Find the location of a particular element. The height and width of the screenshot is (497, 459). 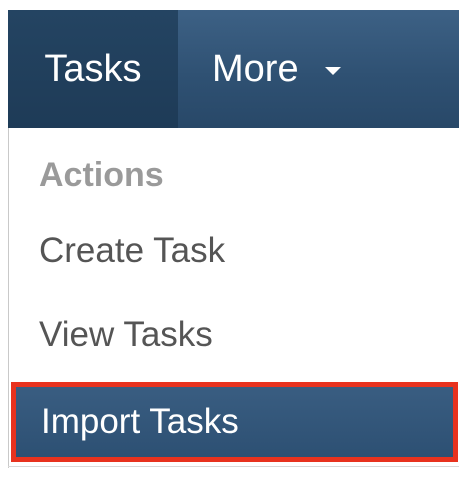

more-menu-label: More is located at coordinates (255, 68).